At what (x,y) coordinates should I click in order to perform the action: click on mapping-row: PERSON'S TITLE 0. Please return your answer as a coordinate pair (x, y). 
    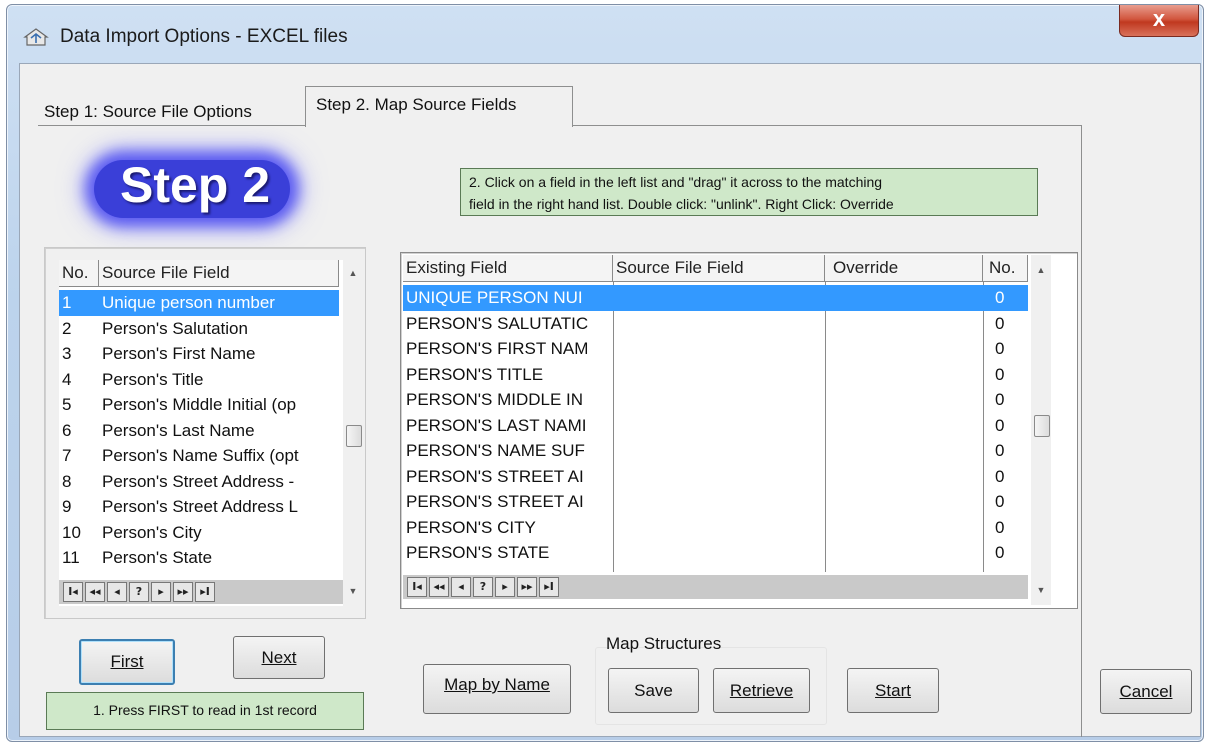
    Looking at the image, I should click on (715, 375).